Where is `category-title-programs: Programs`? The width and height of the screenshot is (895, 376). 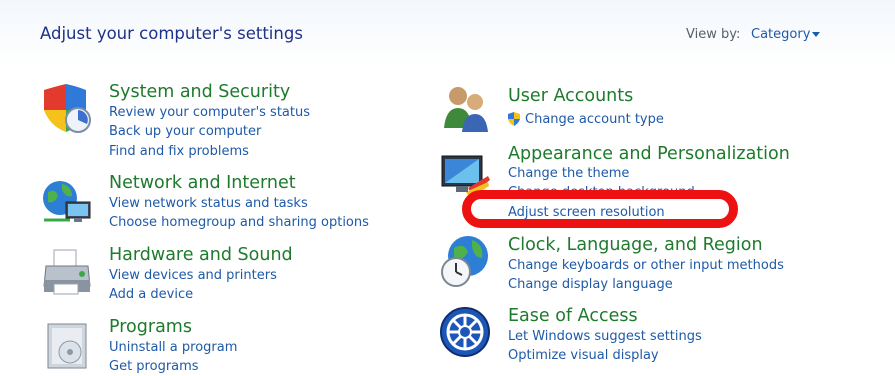 category-title-programs: Programs is located at coordinates (150, 327).